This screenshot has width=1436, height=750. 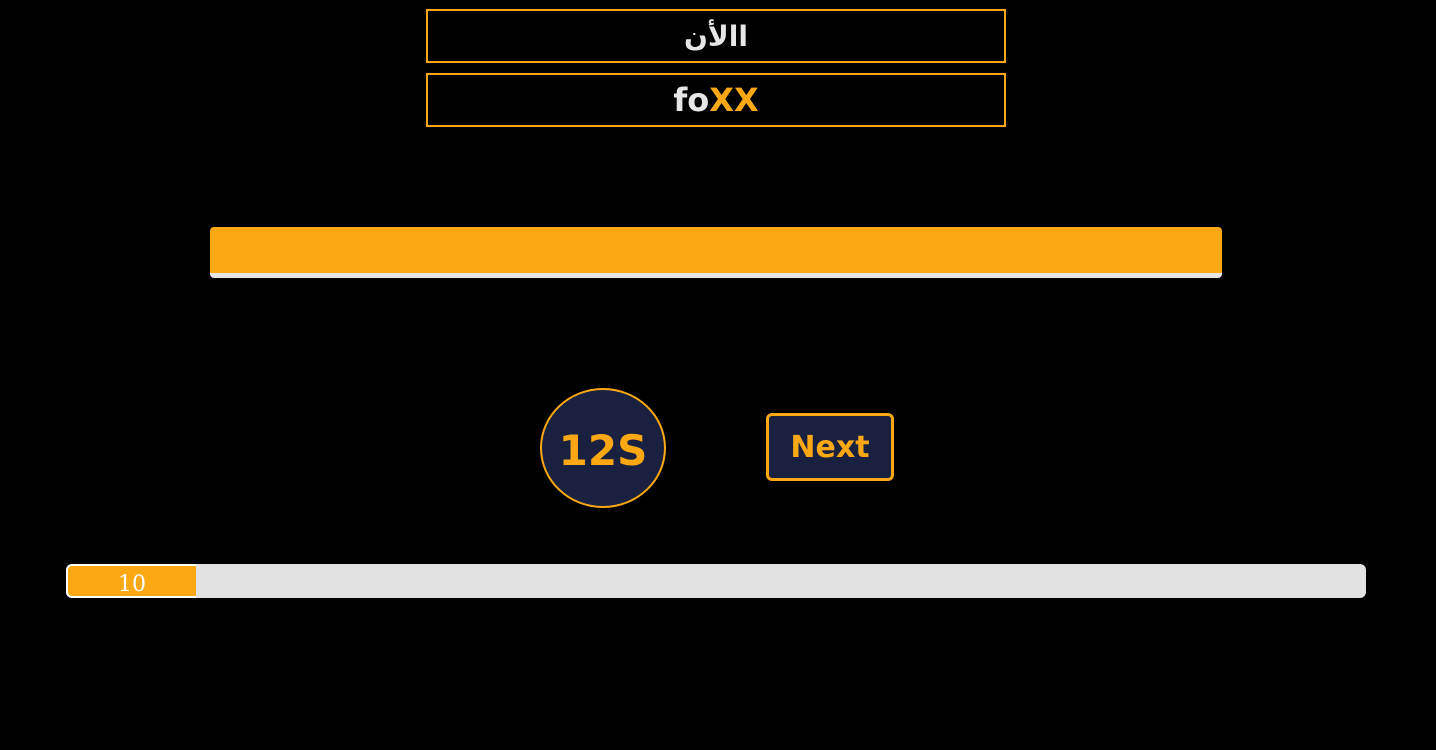 I want to click on logo-box: foXX, so click(x=716, y=100).